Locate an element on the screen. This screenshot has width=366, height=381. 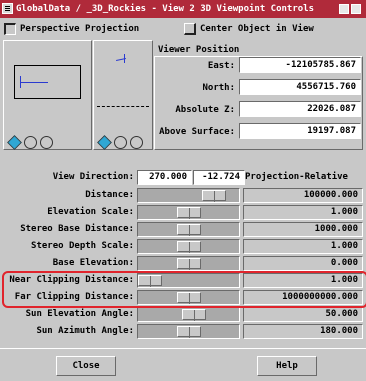
east-field: -12105785.867 is located at coordinates (300, 65).